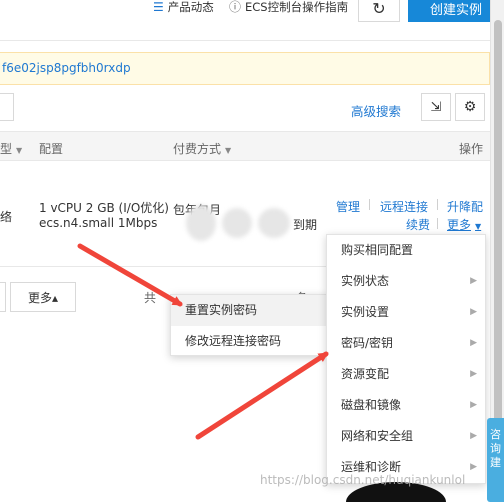 This screenshot has width=504, height=502. I want to click on top-divider, so click(252, 40).